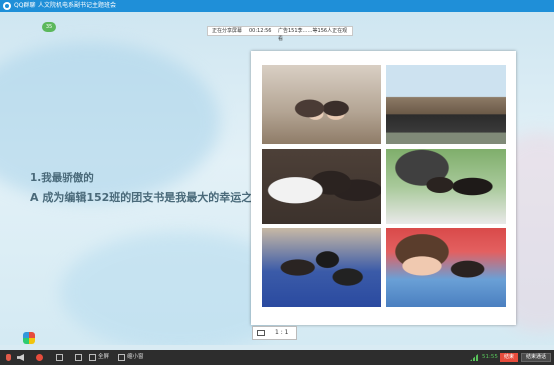 The width and height of the screenshot is (554, 365). What do you see at coordinates (92, 357) in the screenshot?
I see `fullscreen-icon` at bounding box center [92, 357].